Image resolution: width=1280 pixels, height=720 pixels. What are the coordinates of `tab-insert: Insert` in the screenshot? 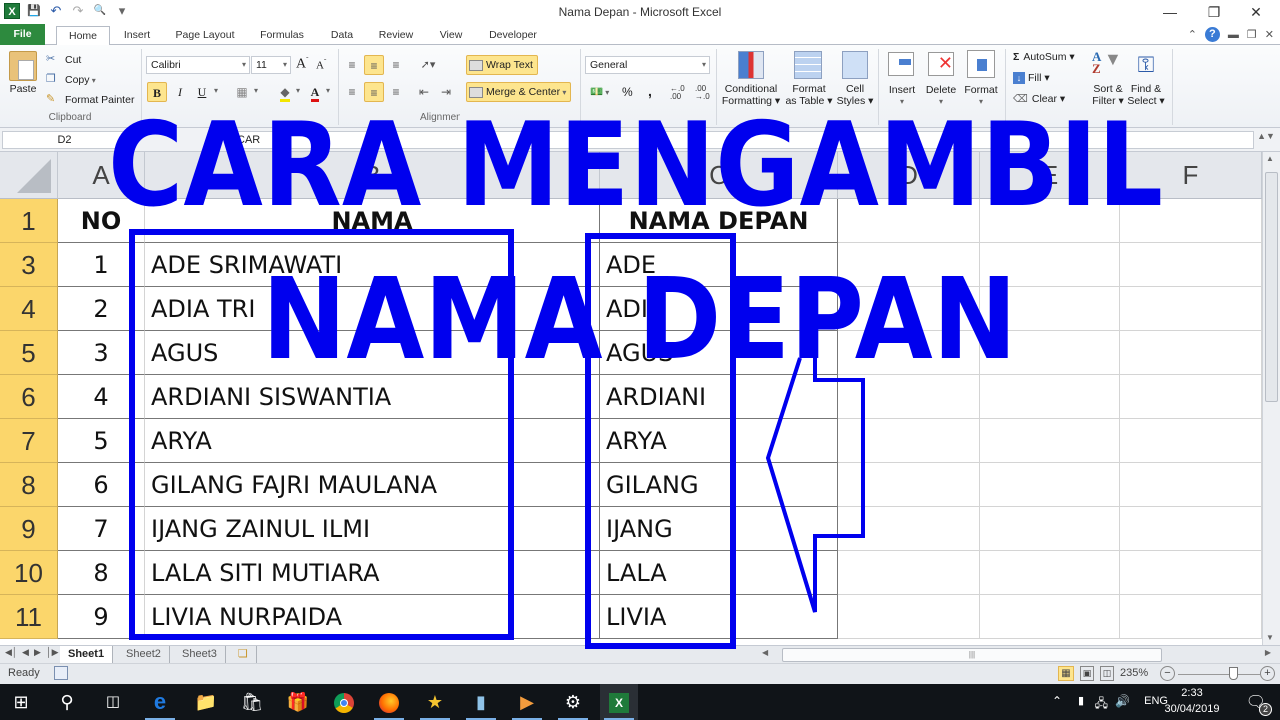 It's located at (137, 35).